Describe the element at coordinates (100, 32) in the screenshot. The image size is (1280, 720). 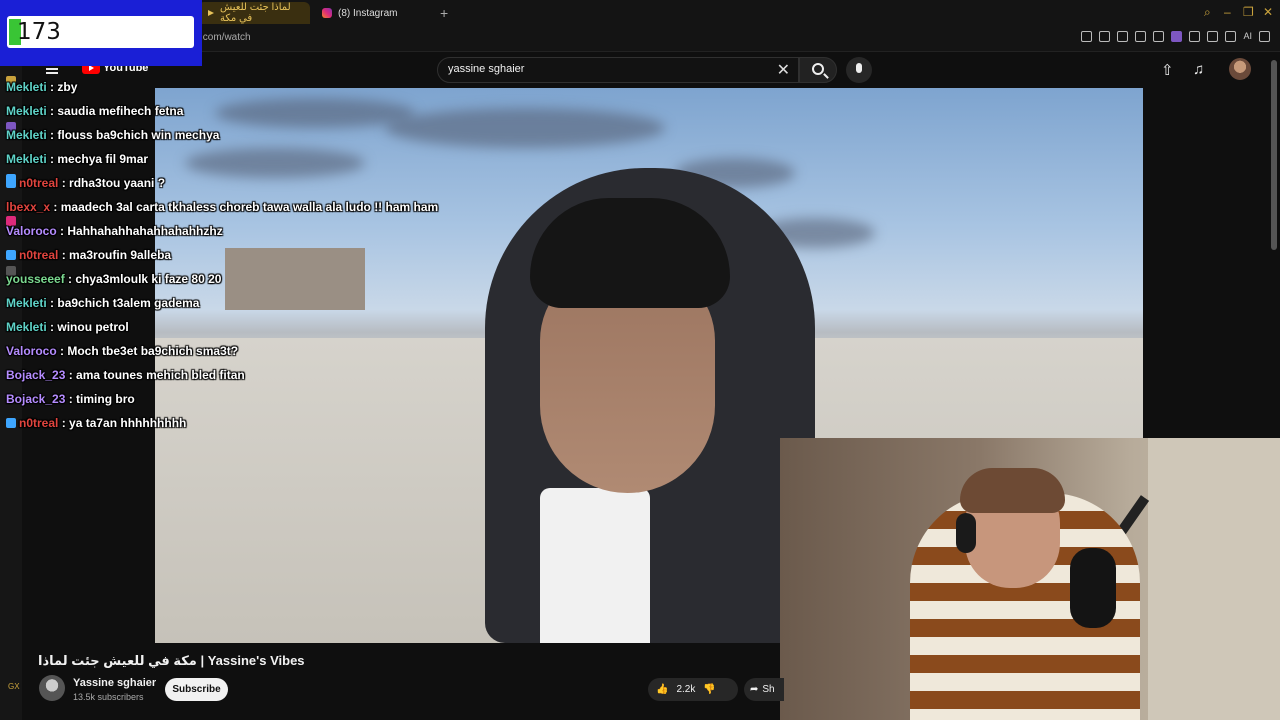
I see `counter-box: 173` at that location.